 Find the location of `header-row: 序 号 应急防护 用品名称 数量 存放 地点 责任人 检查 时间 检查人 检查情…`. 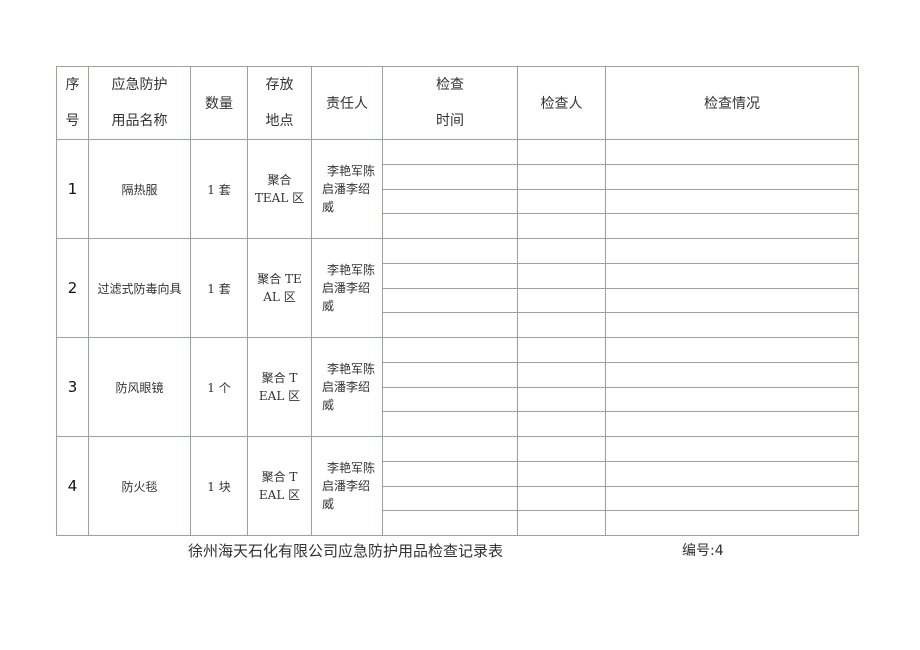

header-row: 序 号 应急防护 用品名称 数量 存放 地点 责任人 检查 时间 检查人 检查情… is located at coordinates (457, 103).